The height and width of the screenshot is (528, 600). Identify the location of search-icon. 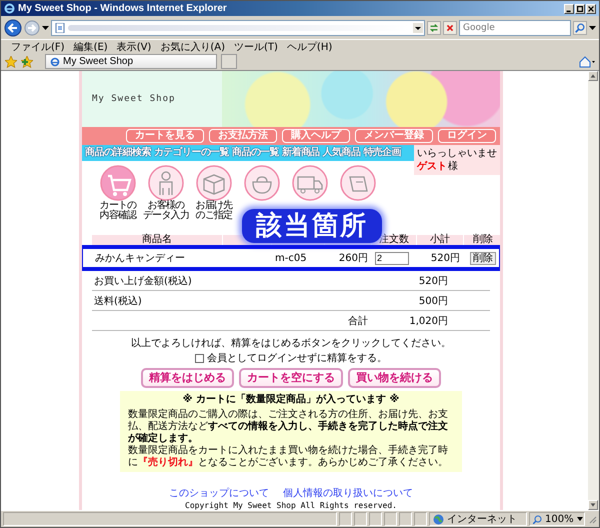
(580, 27).